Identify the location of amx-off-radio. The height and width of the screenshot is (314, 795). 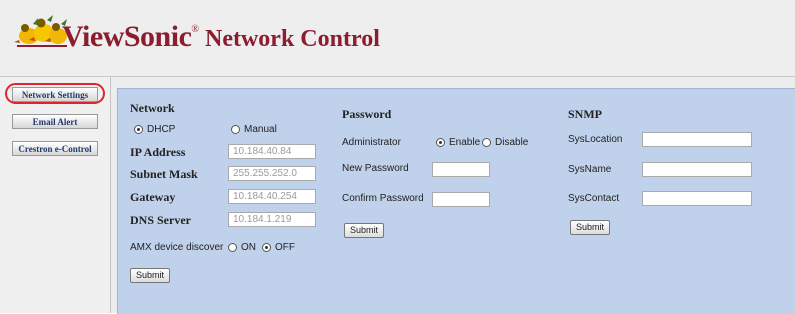
(266, 247).